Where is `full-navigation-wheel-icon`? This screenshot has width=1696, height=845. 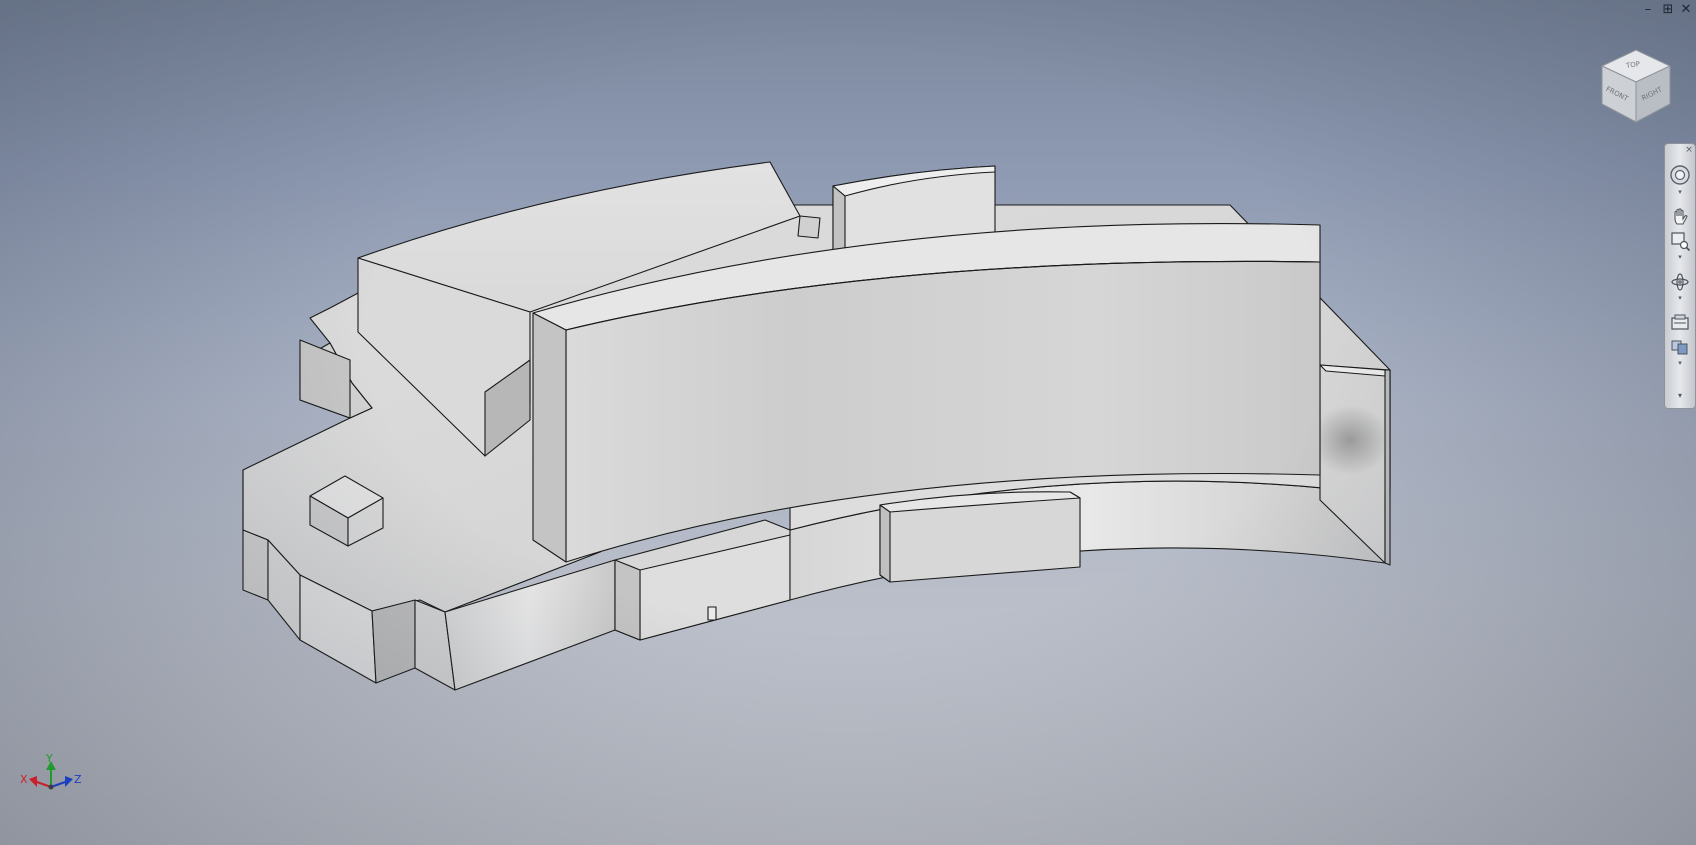 full-navigation-wheel-icon is located at coordinates (1680, 175).